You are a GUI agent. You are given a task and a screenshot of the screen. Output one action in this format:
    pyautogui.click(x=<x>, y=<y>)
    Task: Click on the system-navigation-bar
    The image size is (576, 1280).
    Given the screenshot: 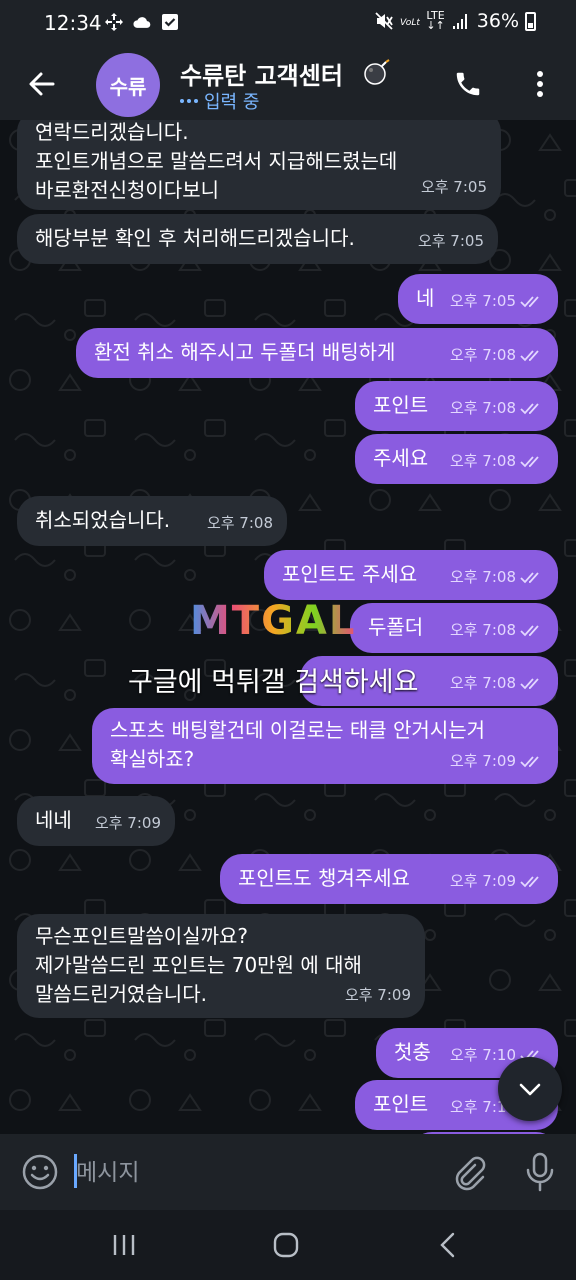 What is the action you would take?
    pyautogui.click(x=288, y=1245)
    